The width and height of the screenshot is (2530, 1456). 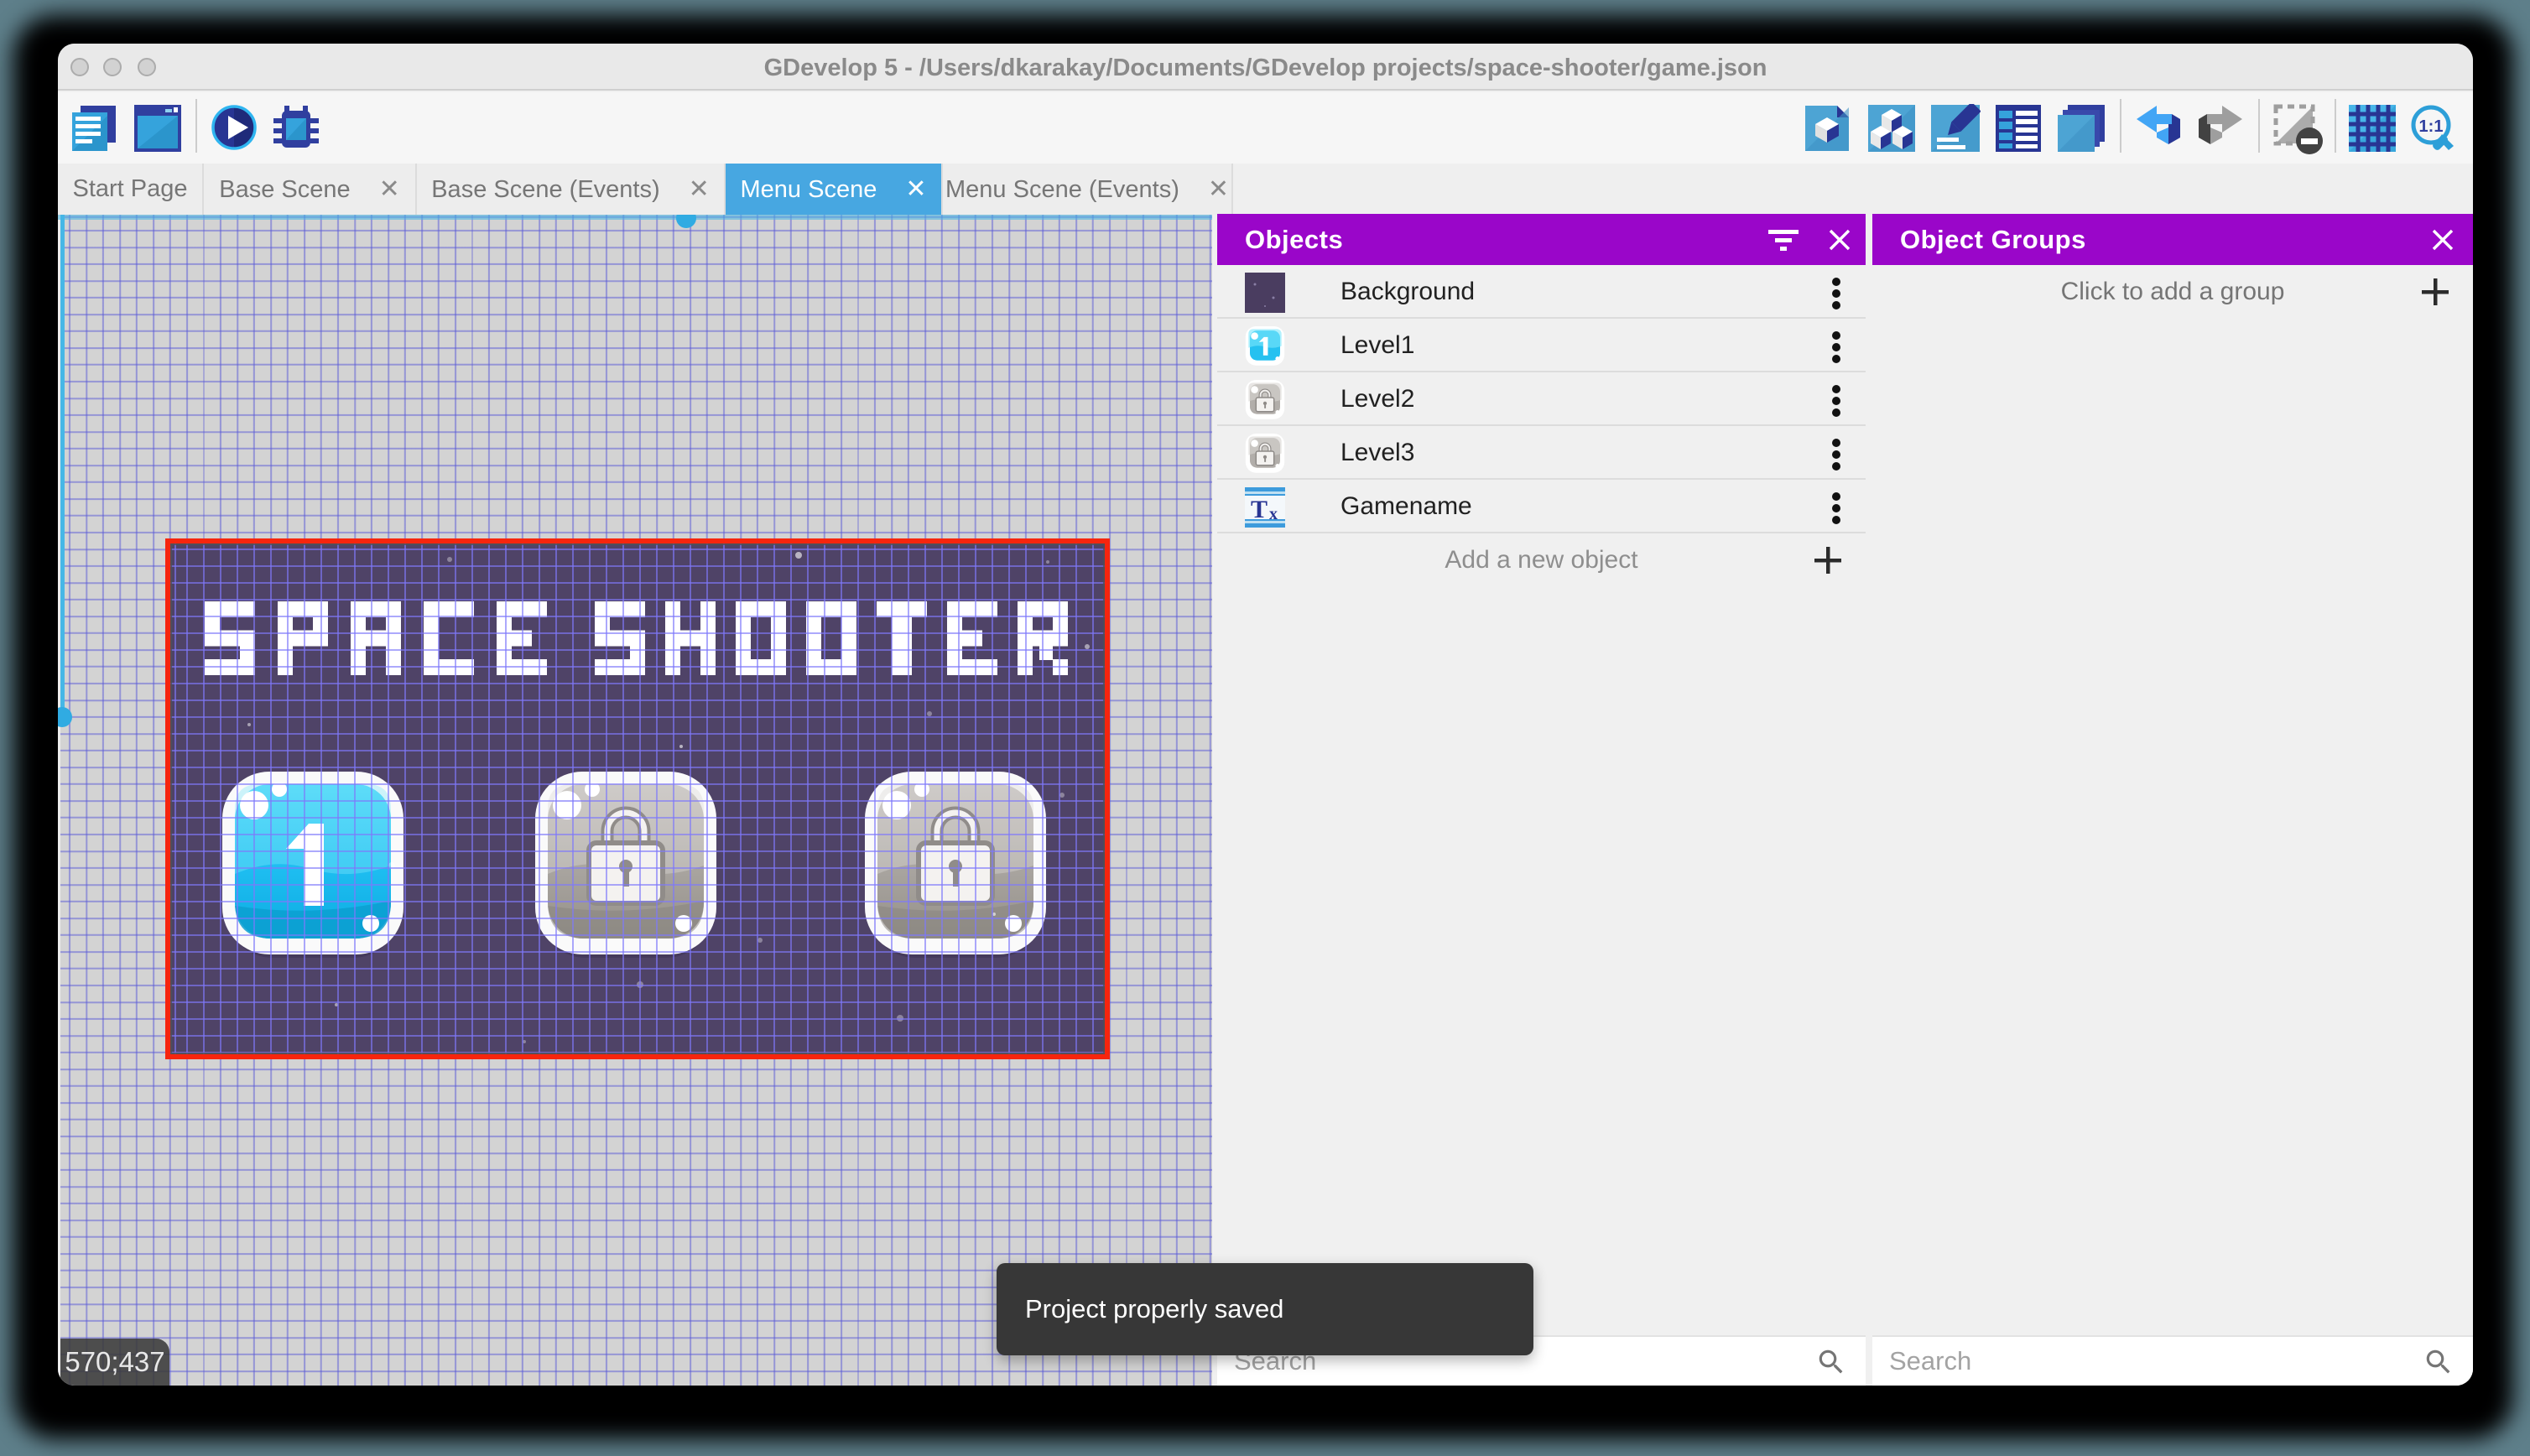 What do you see at coordinates (1273, 514) in the screenshot?
I see `svg-text: x` at bounding box center [1273, 514].